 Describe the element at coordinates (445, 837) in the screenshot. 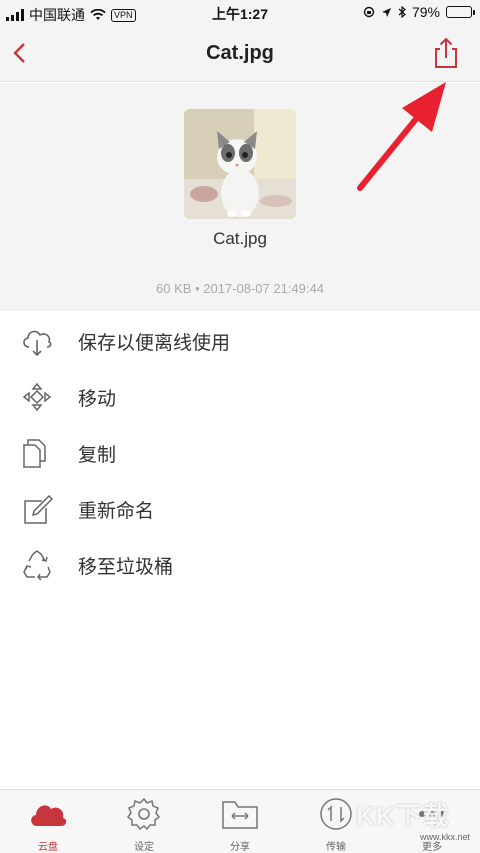

I see `watermark-url: www.kkx.net` at that location.